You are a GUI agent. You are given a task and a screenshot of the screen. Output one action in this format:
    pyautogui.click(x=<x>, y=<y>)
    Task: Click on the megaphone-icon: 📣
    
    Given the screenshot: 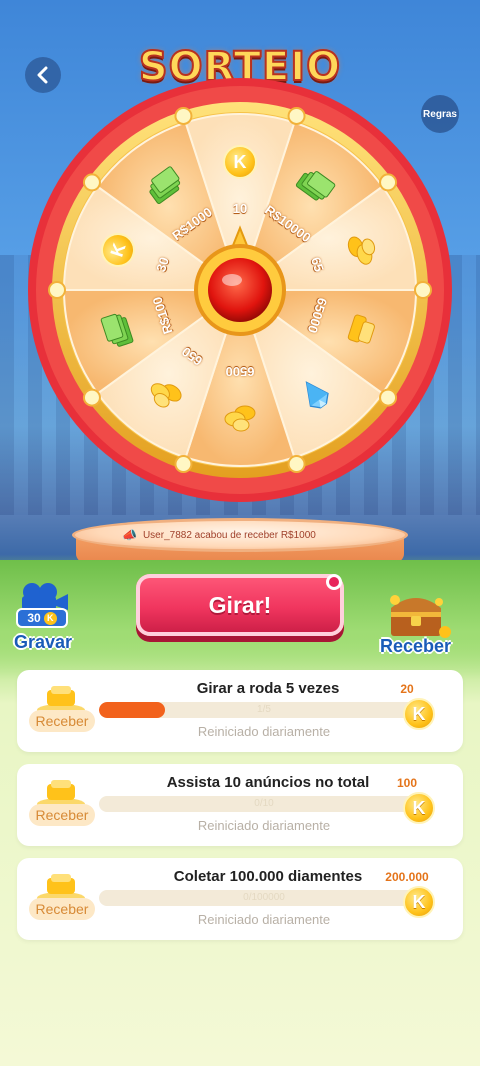 What is the action you would take?
    pyautogui.click(x=129, y=535)
    